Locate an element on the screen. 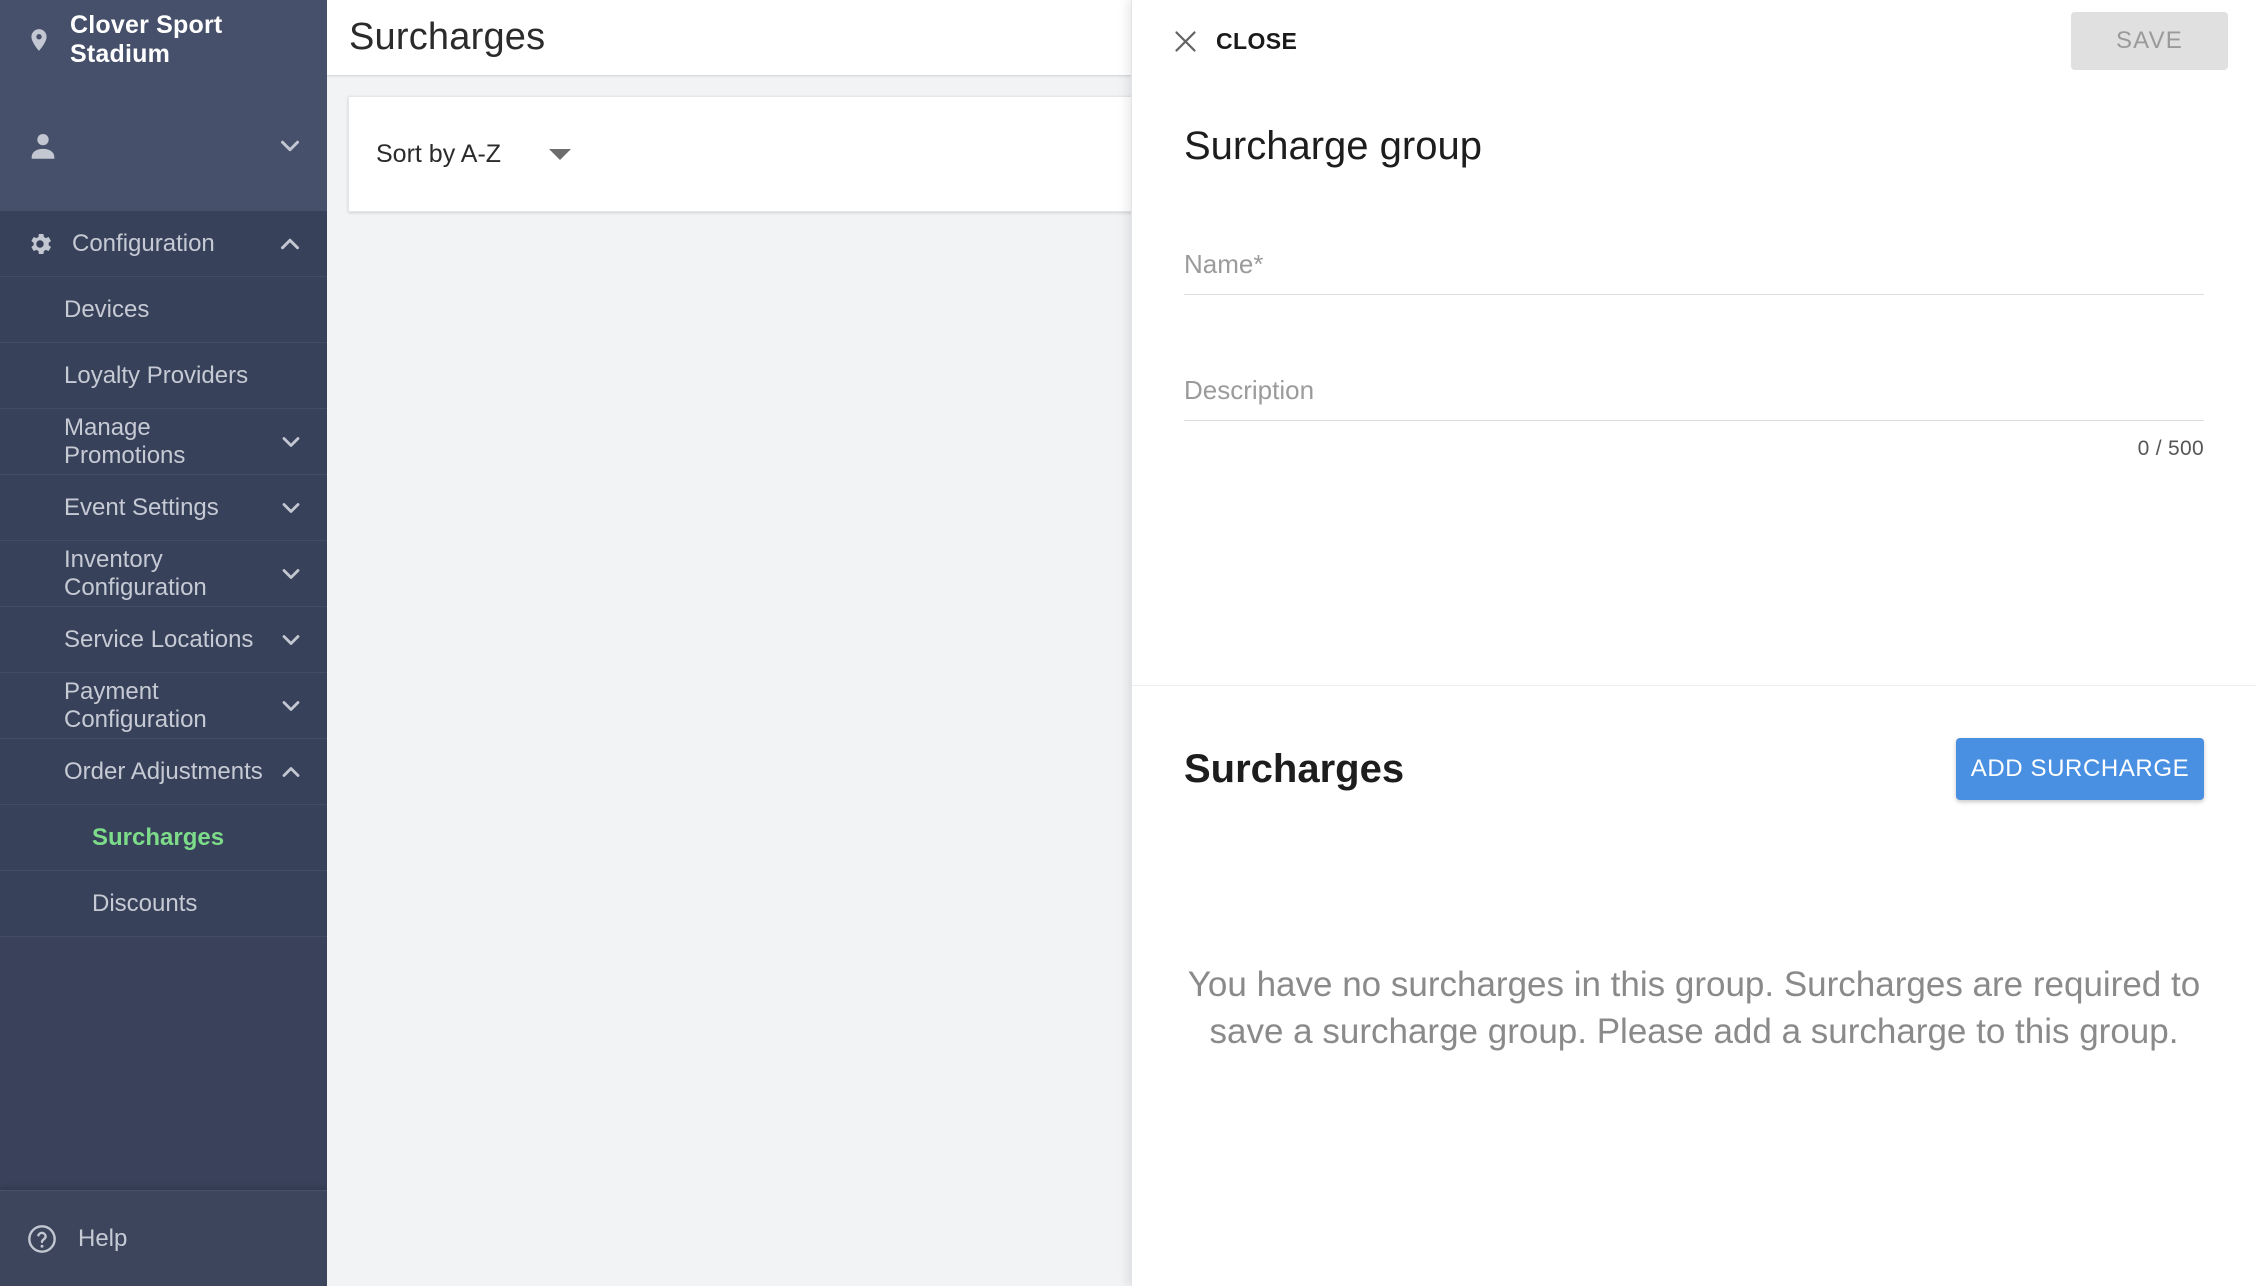  sidebar-item-label: Payment Configuration is located at coordinates (135, 705).